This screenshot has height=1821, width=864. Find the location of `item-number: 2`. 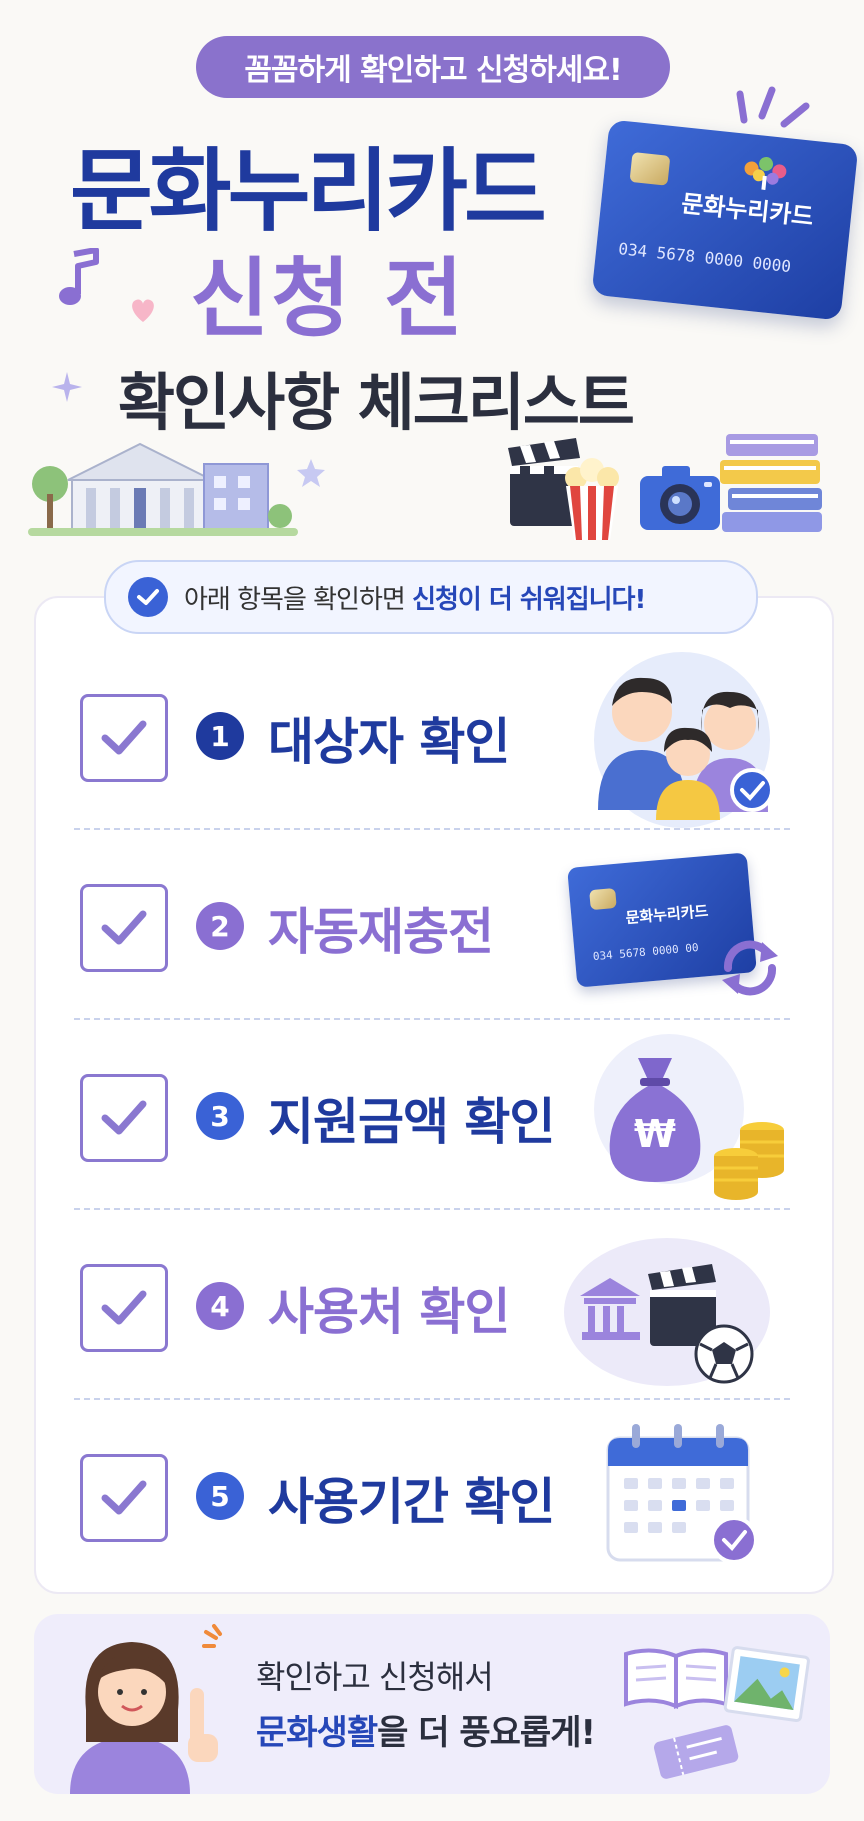

item-number: 2 is located at coordinates (220, 926).